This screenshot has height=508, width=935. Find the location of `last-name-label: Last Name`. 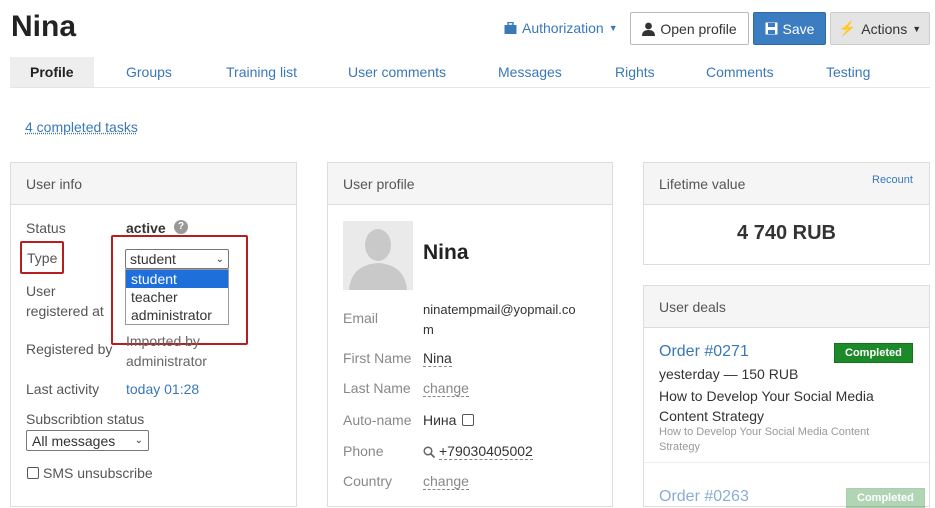

last-name-label: Last Name is located at coordinates (377, 388).